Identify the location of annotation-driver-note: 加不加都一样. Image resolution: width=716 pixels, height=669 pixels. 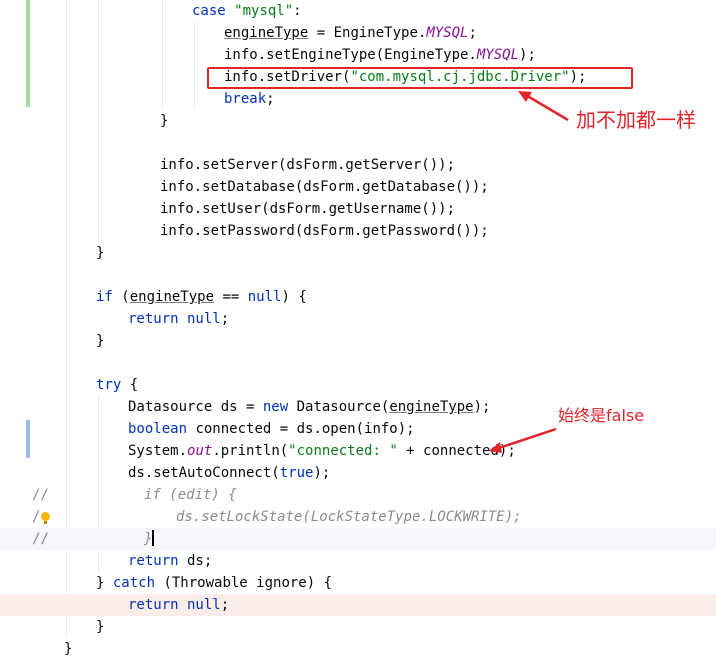
(636, 120).